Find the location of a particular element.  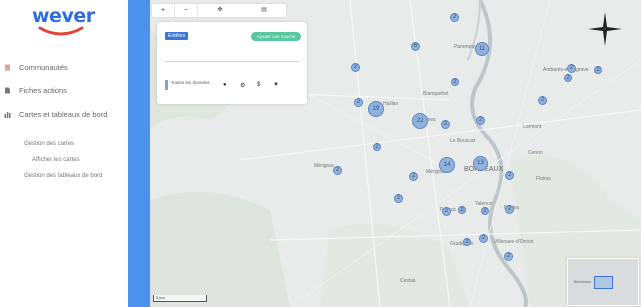

minimap: Bordeaux is located at coordinates (603, 282).